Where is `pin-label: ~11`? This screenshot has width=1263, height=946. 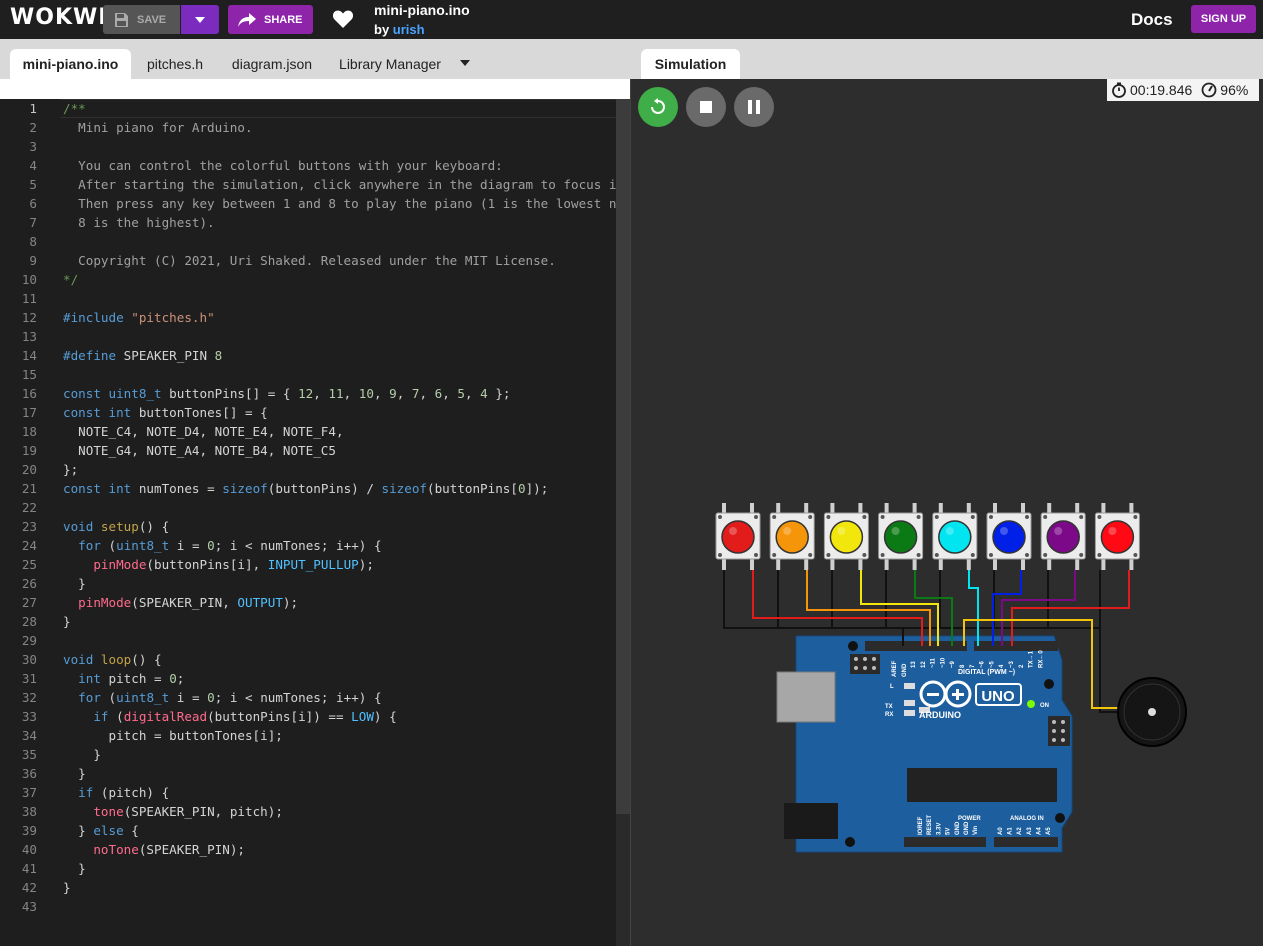 pin-label: ~11 is located at coordinates (934, 662).